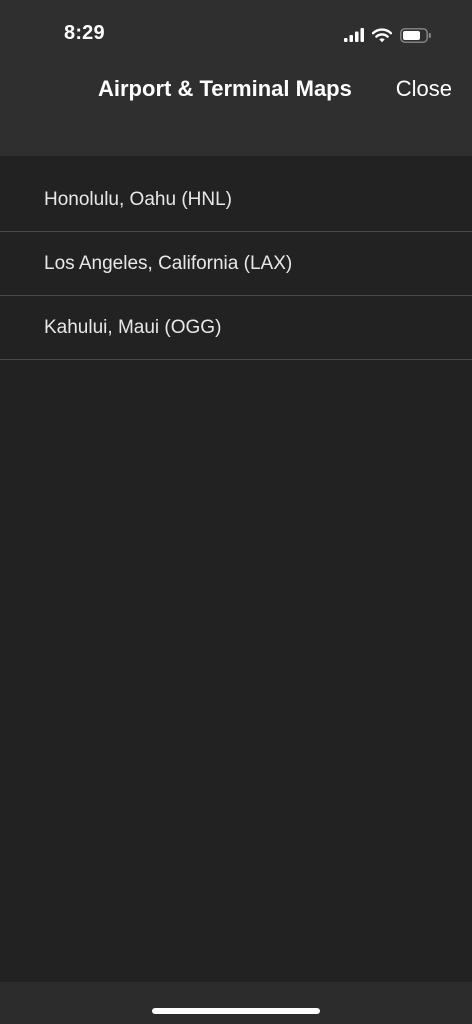  I want to click on wifi-icon, so click(382, 34).